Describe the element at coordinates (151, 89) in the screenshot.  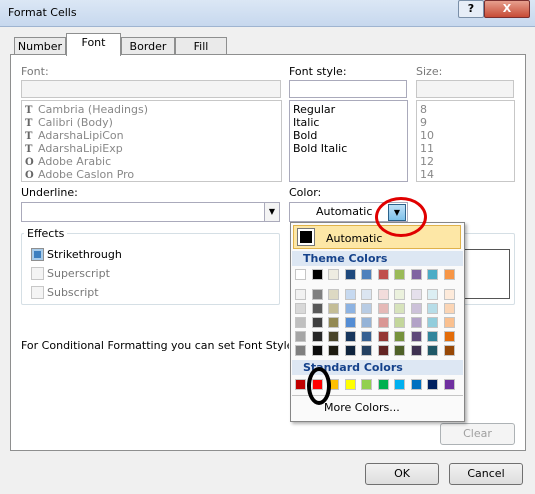
I see `font-input` at that location.